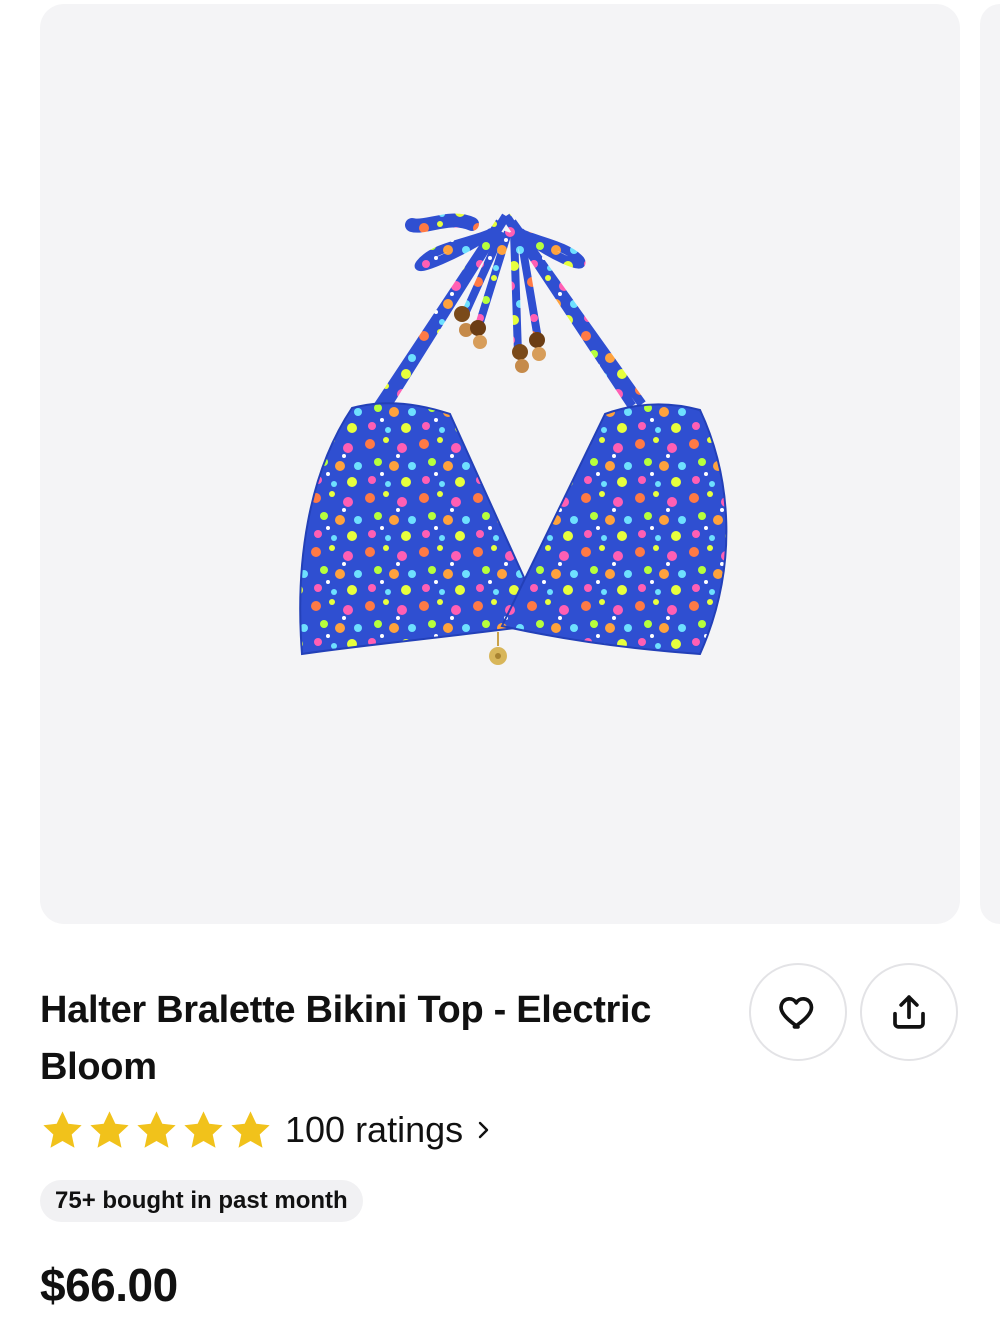  I want to click on next-image-peek, so click(990, 464).